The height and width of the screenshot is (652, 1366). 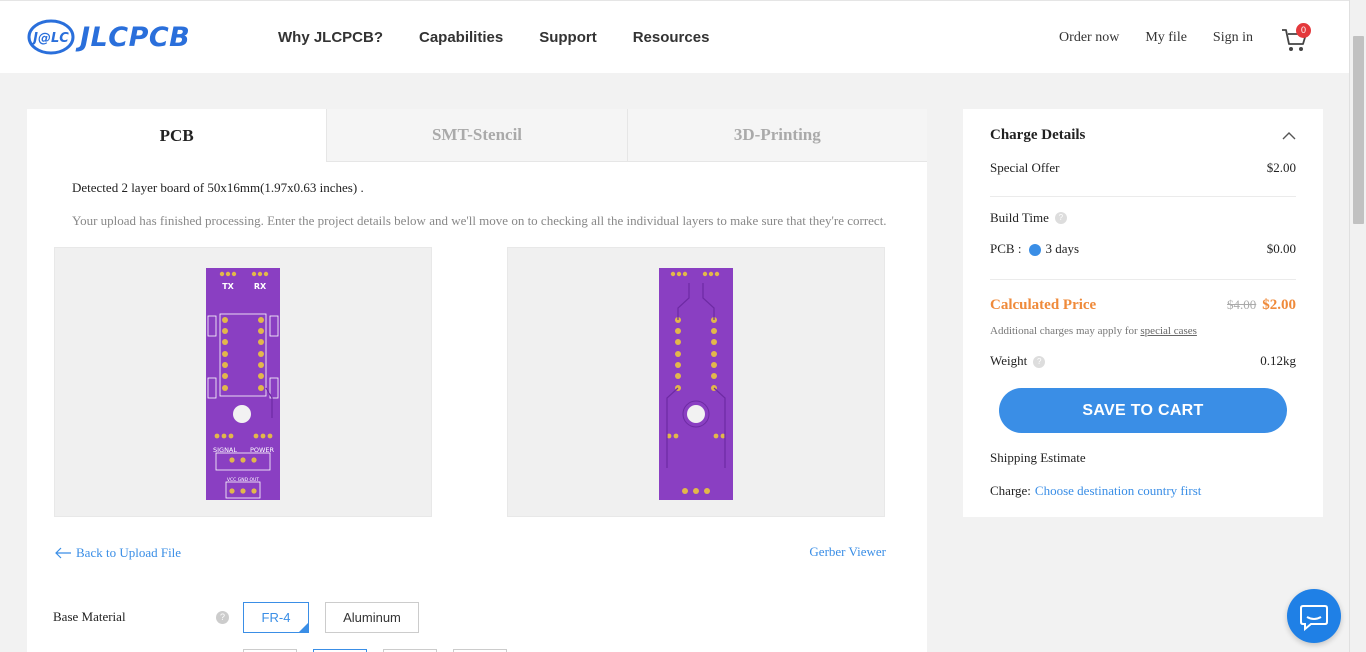 I want to click on product-tabs: PCB SMT-Stencil 3D-Printing, so click(x=477, y=135).